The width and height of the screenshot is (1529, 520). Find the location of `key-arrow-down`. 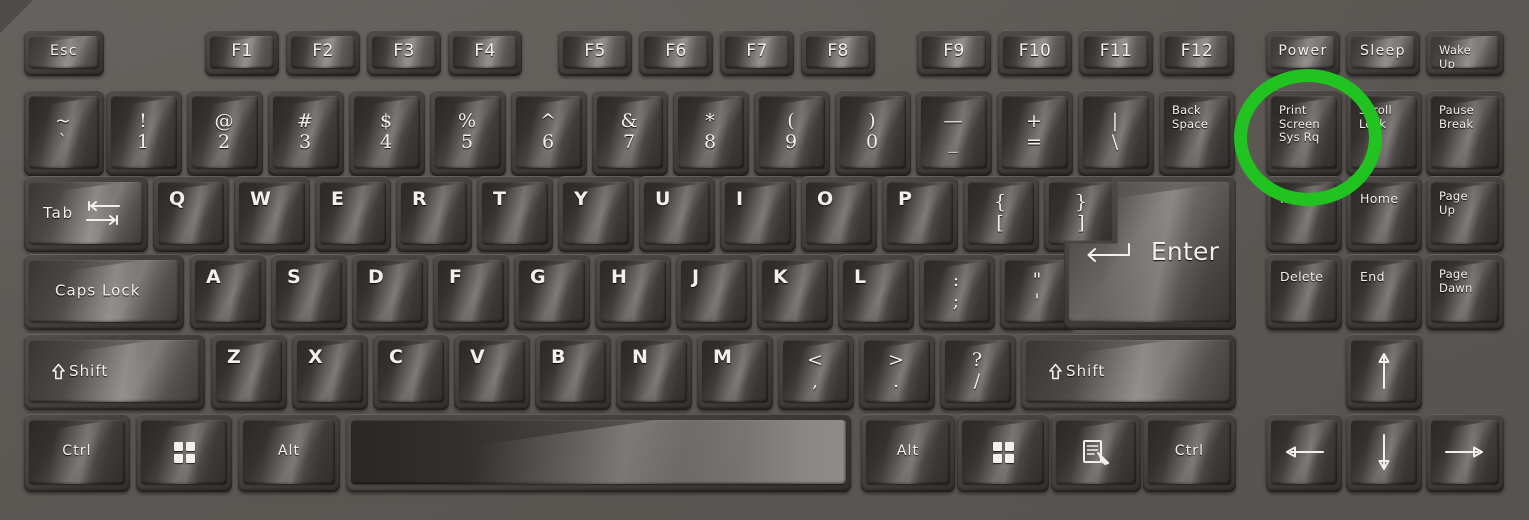

key-arrow-down is located at coordinates (1384, 453).